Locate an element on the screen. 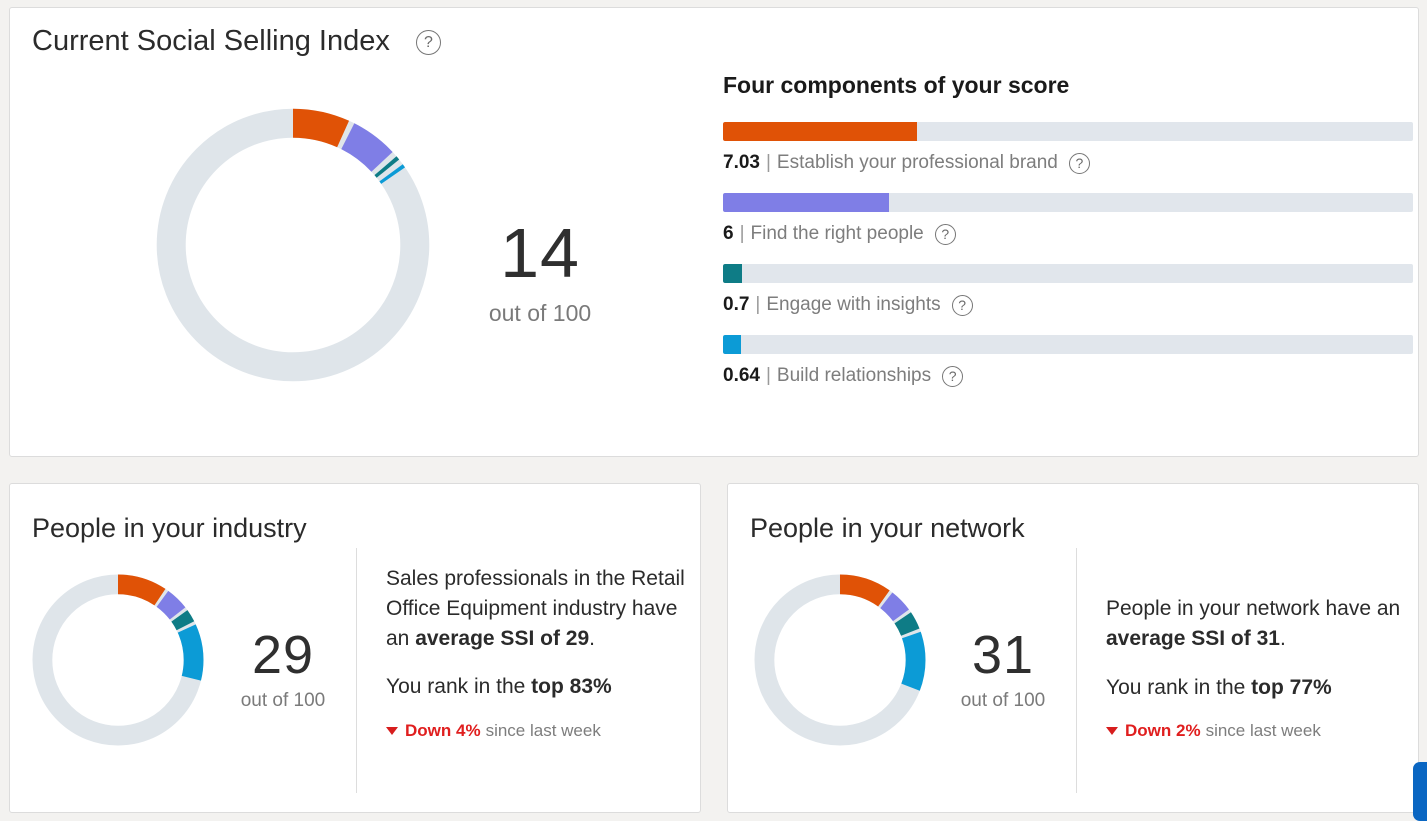  network-trend: Down 2% since last week is located at coordinates (1256, 731).